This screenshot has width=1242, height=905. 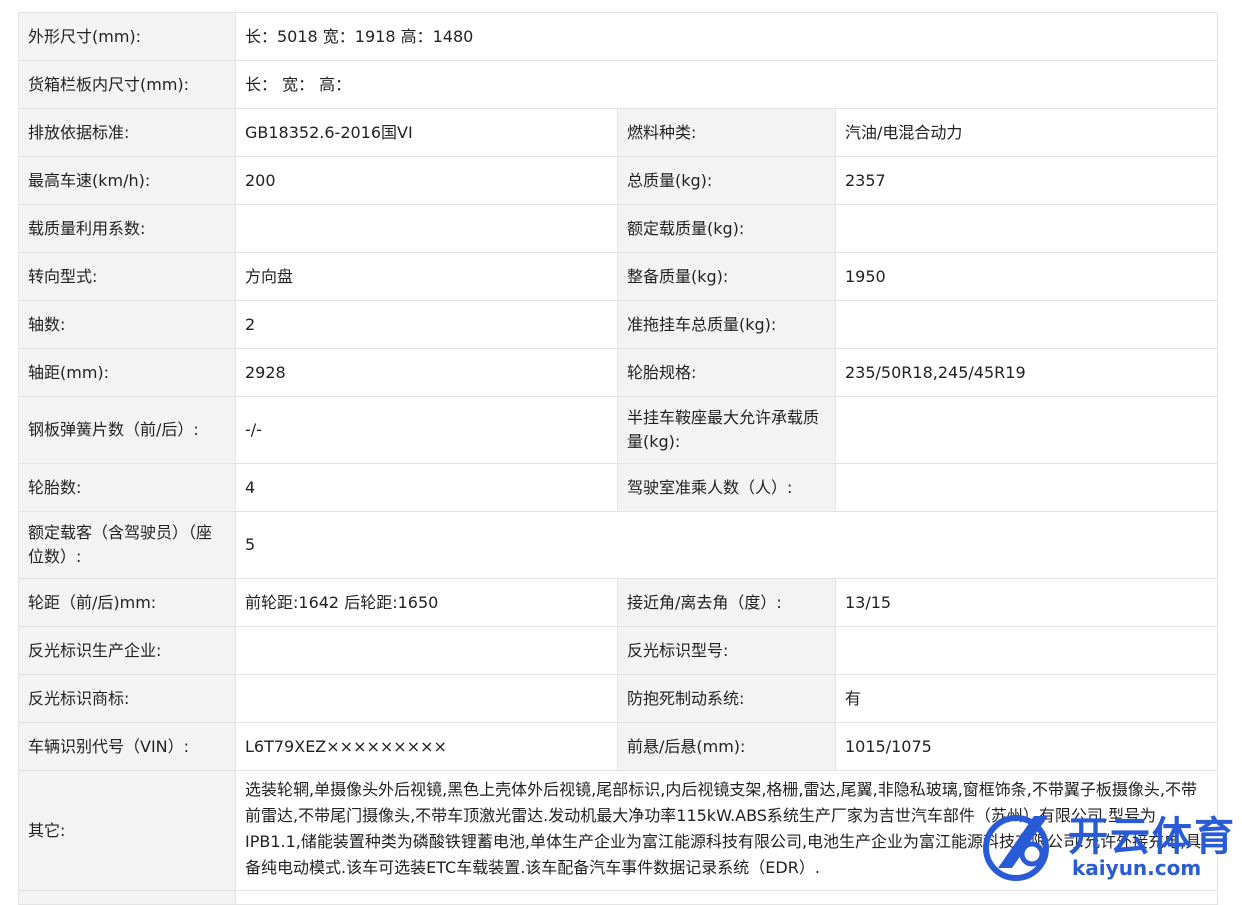 What do you see at coordinates (727, 650) in the screenshot?
I see `label-reflector-model: 反光标识型号:` at bounding box center [727, 650].